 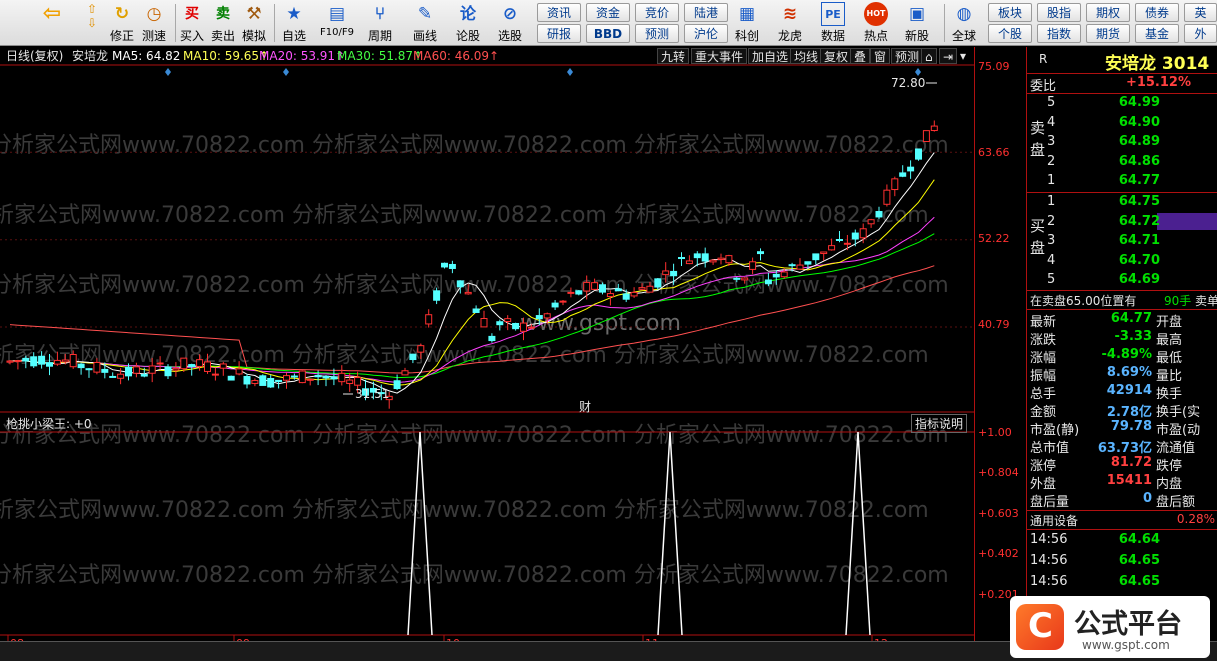 What do you see at coordinates (608, 12) in the screenshot?
I see `funds-button: 资金` at bounding box center [608, 12].